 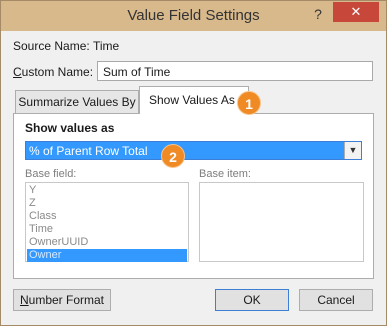 I want to click on help-button: ?, so click(x=318, y=14).